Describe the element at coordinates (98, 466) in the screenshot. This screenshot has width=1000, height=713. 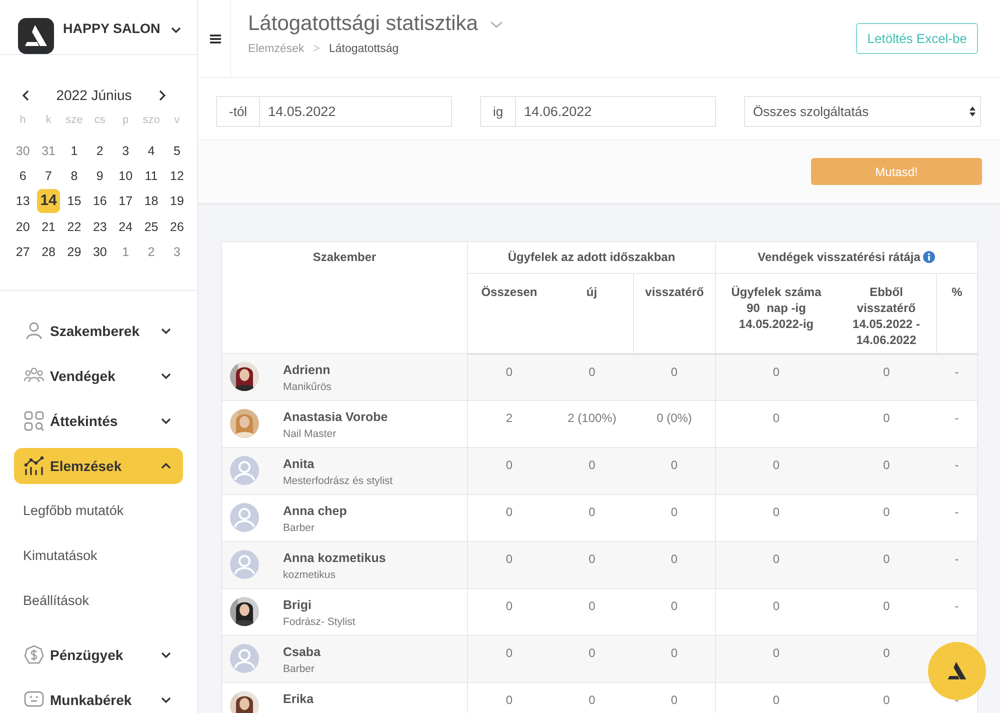
I see `nav-item: Elemzések` at that location.